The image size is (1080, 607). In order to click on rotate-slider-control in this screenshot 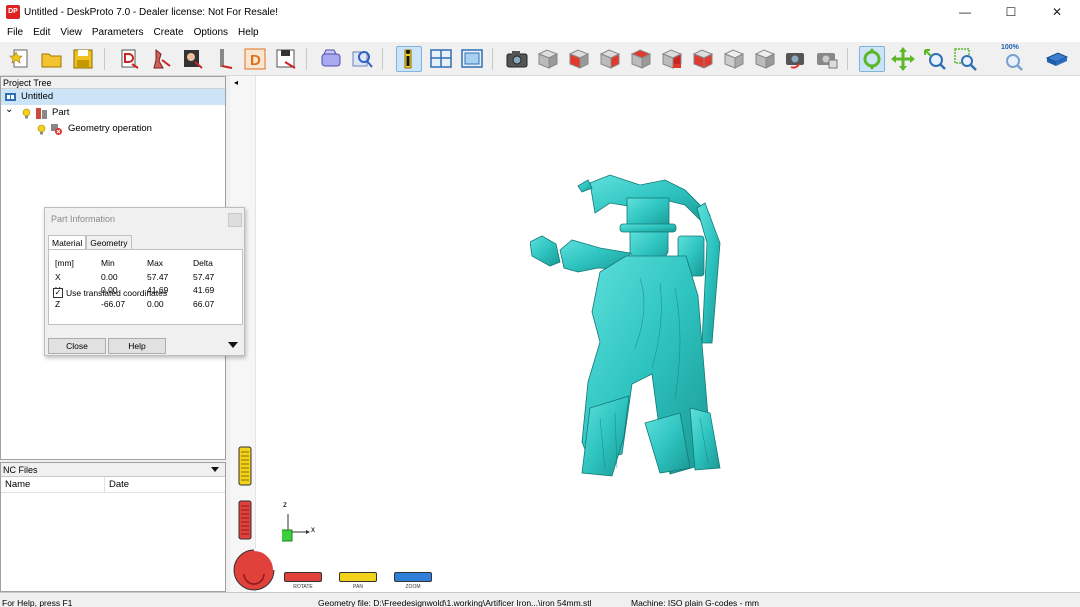, I will do `click(245, 520)`.